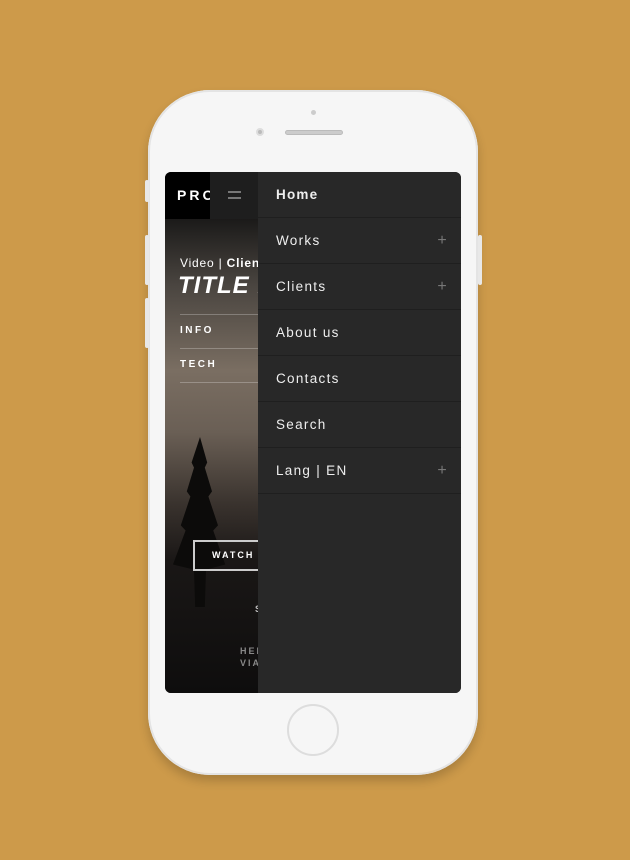  Describe the element at coordinates (359, 241) in the screenshot. I see `menu-item-works: Works +` at that location.